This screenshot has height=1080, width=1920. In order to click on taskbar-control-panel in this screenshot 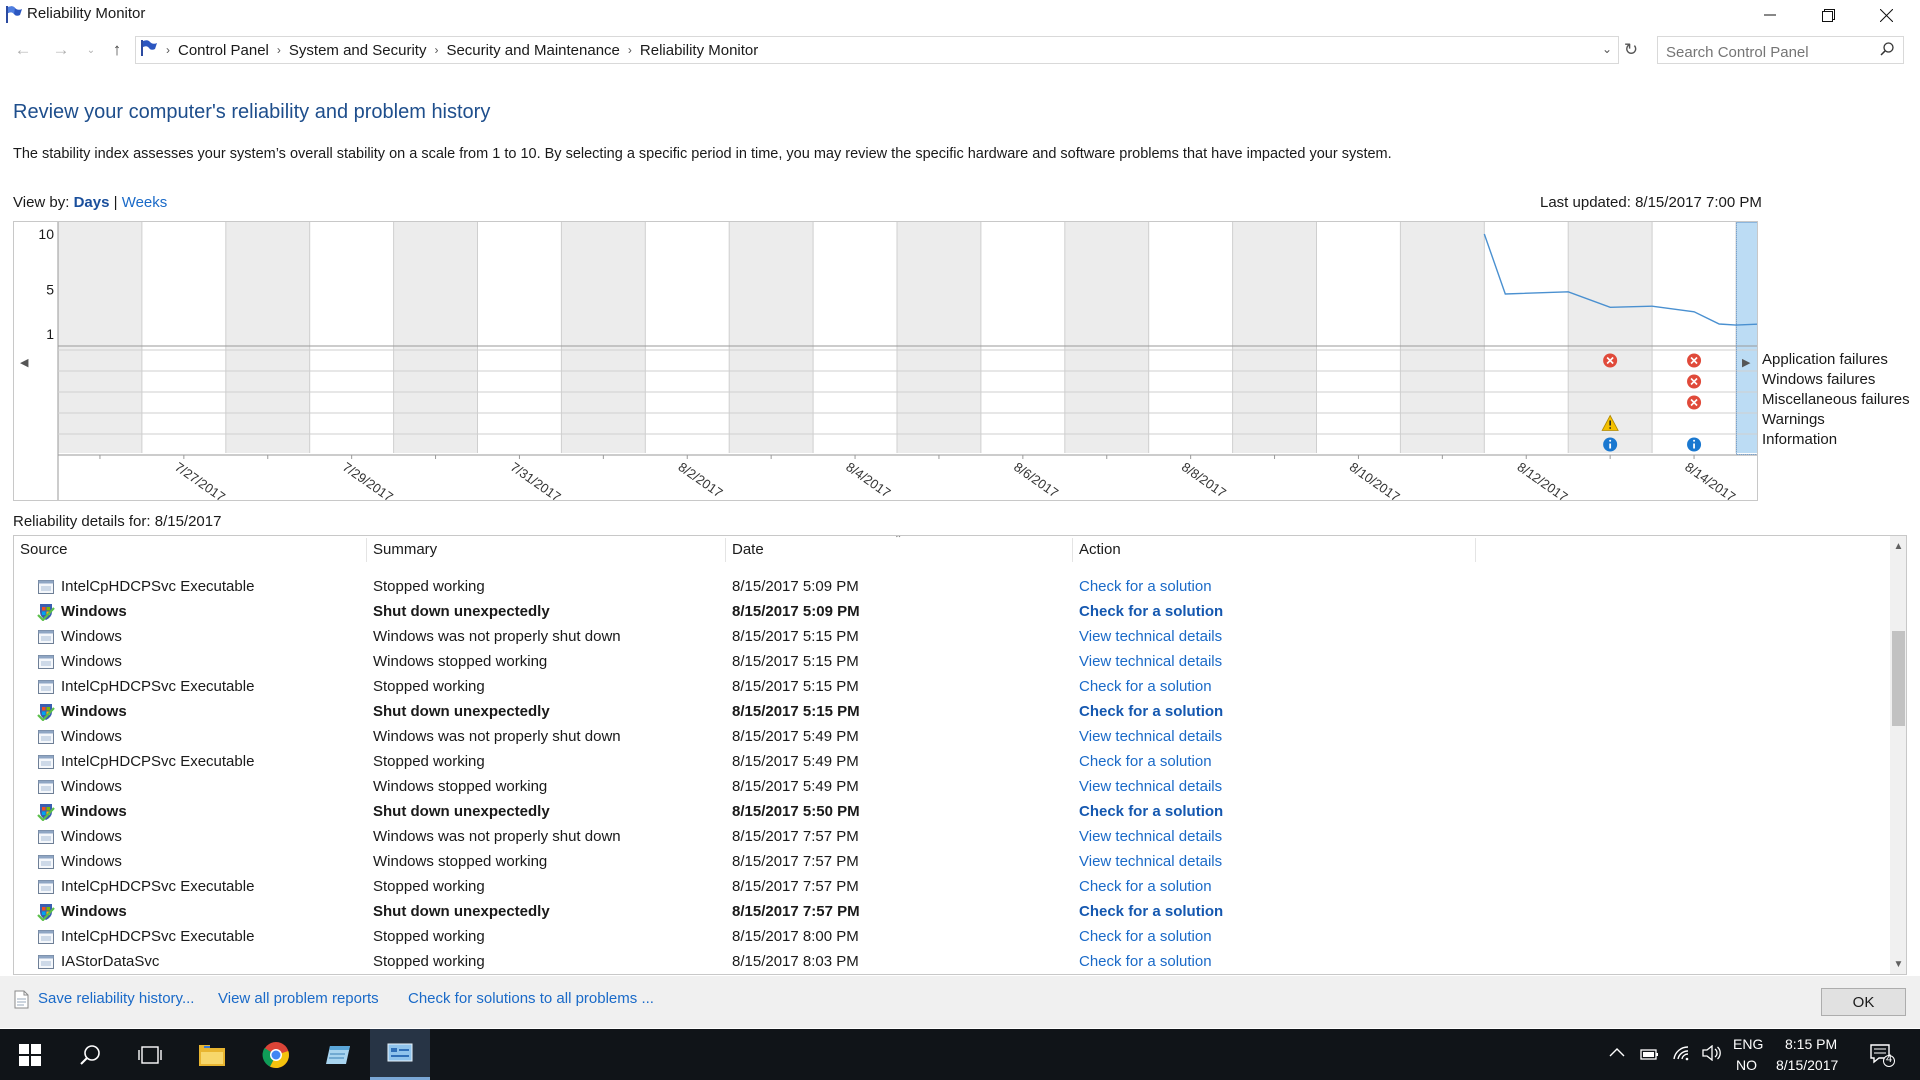, I will do `click(400, 1054)`.